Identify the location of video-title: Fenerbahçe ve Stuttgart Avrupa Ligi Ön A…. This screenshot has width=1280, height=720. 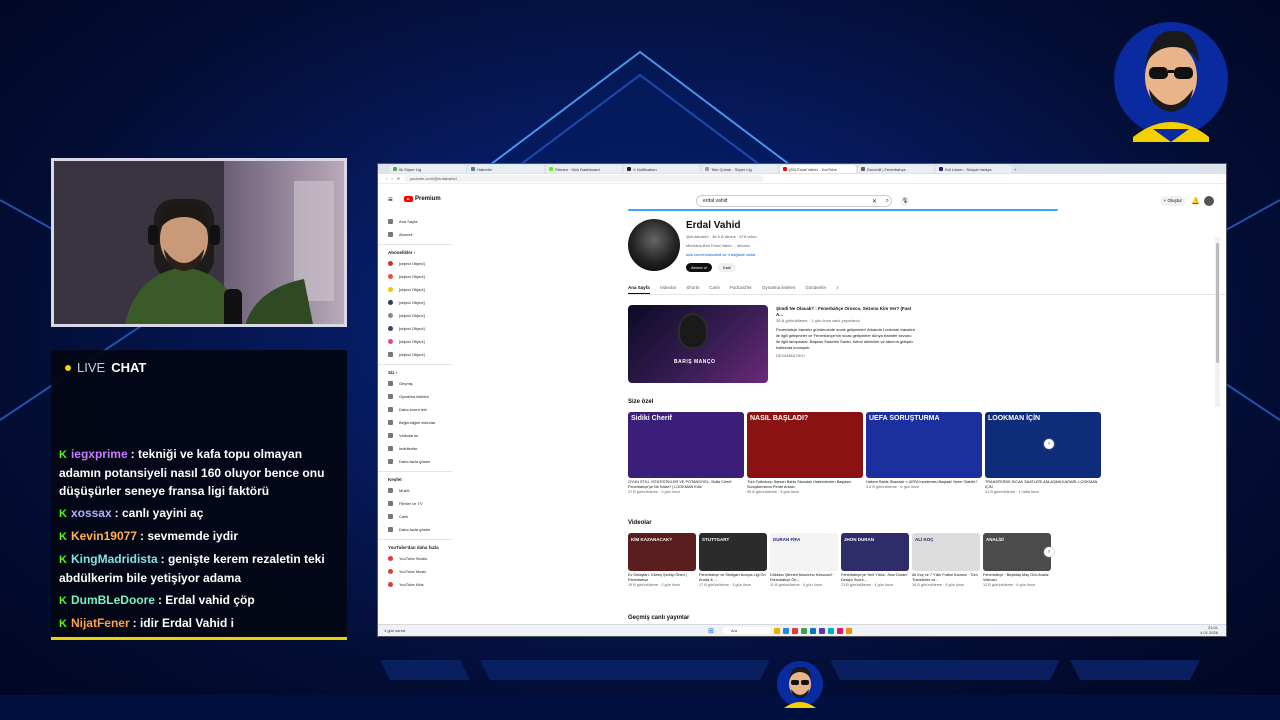
(733, 578).